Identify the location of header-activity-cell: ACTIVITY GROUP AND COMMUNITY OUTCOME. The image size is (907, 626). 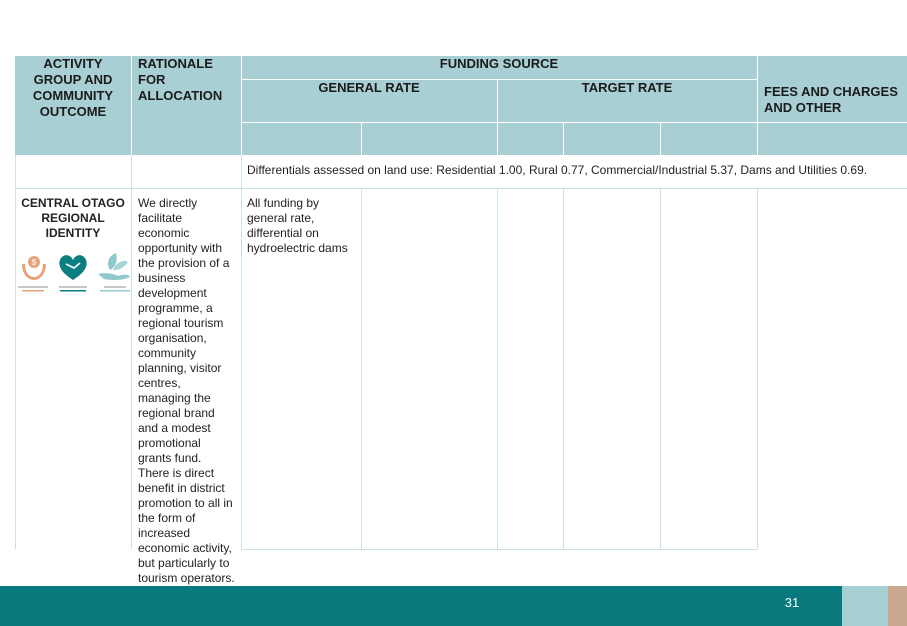
(73, 105).